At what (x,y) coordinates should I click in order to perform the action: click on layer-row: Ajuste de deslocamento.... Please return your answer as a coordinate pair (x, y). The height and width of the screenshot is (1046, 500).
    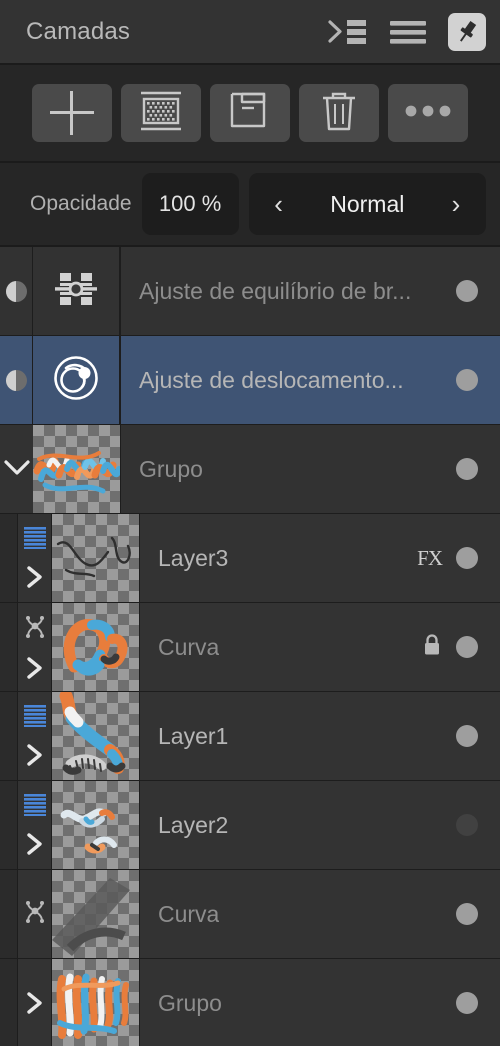
    Looking at the image, I should click on (250, 380).